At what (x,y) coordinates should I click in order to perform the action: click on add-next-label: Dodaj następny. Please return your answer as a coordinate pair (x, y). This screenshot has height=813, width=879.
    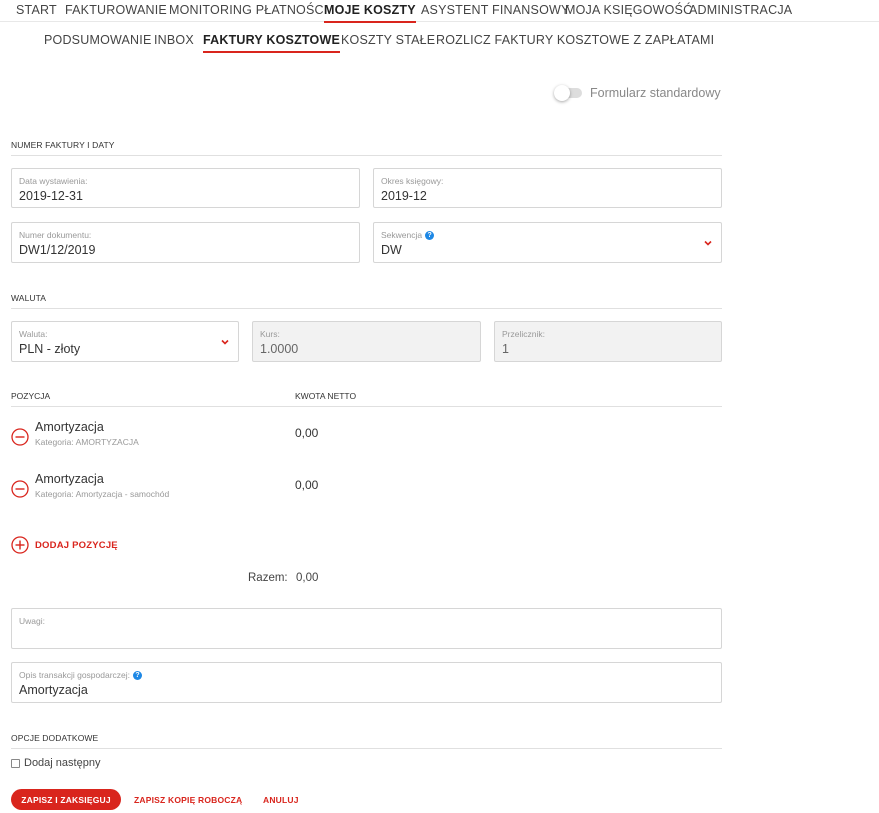
    Looking at the image, I should click on (62, 763).